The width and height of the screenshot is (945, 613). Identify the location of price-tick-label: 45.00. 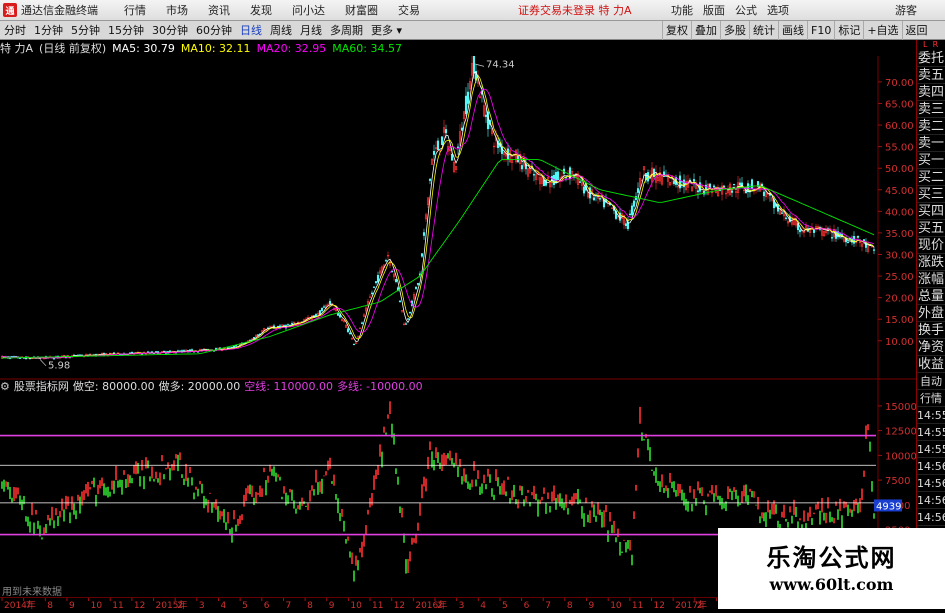
(899, 191).